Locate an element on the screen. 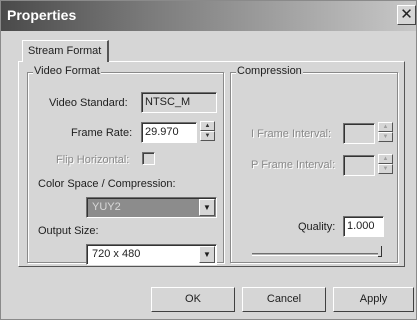 This screenshot has width=417, height=320. tab-label: Stream Format is located at coordinates (65, 51).